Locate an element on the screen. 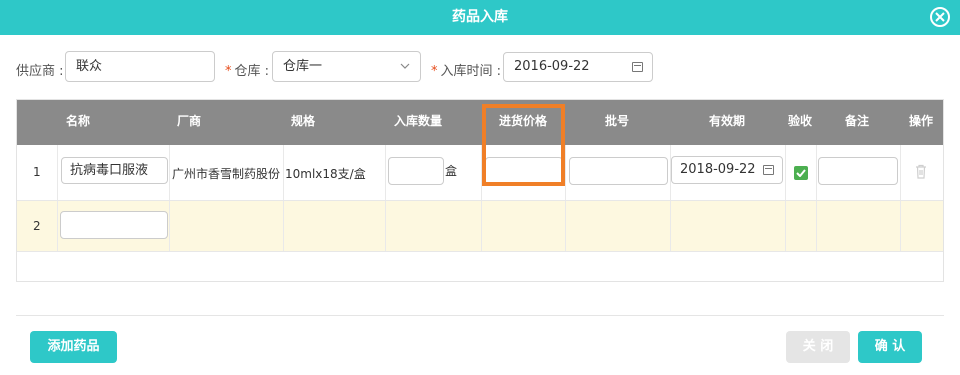 This screenshot has height=375, width=960. price-column-highlight is located at coordinates (523, 145).